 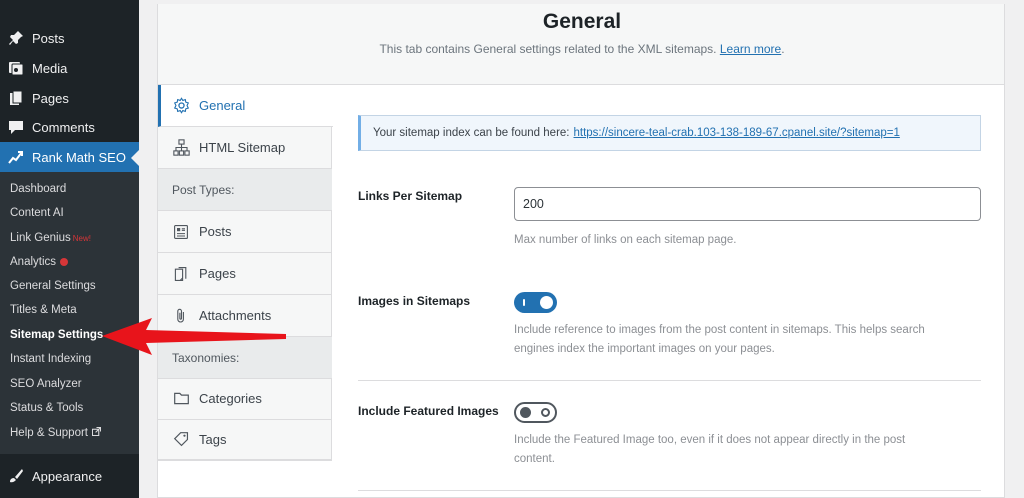 I want to click on submenu-analytics: Analytics, so click(x=39, y=262).